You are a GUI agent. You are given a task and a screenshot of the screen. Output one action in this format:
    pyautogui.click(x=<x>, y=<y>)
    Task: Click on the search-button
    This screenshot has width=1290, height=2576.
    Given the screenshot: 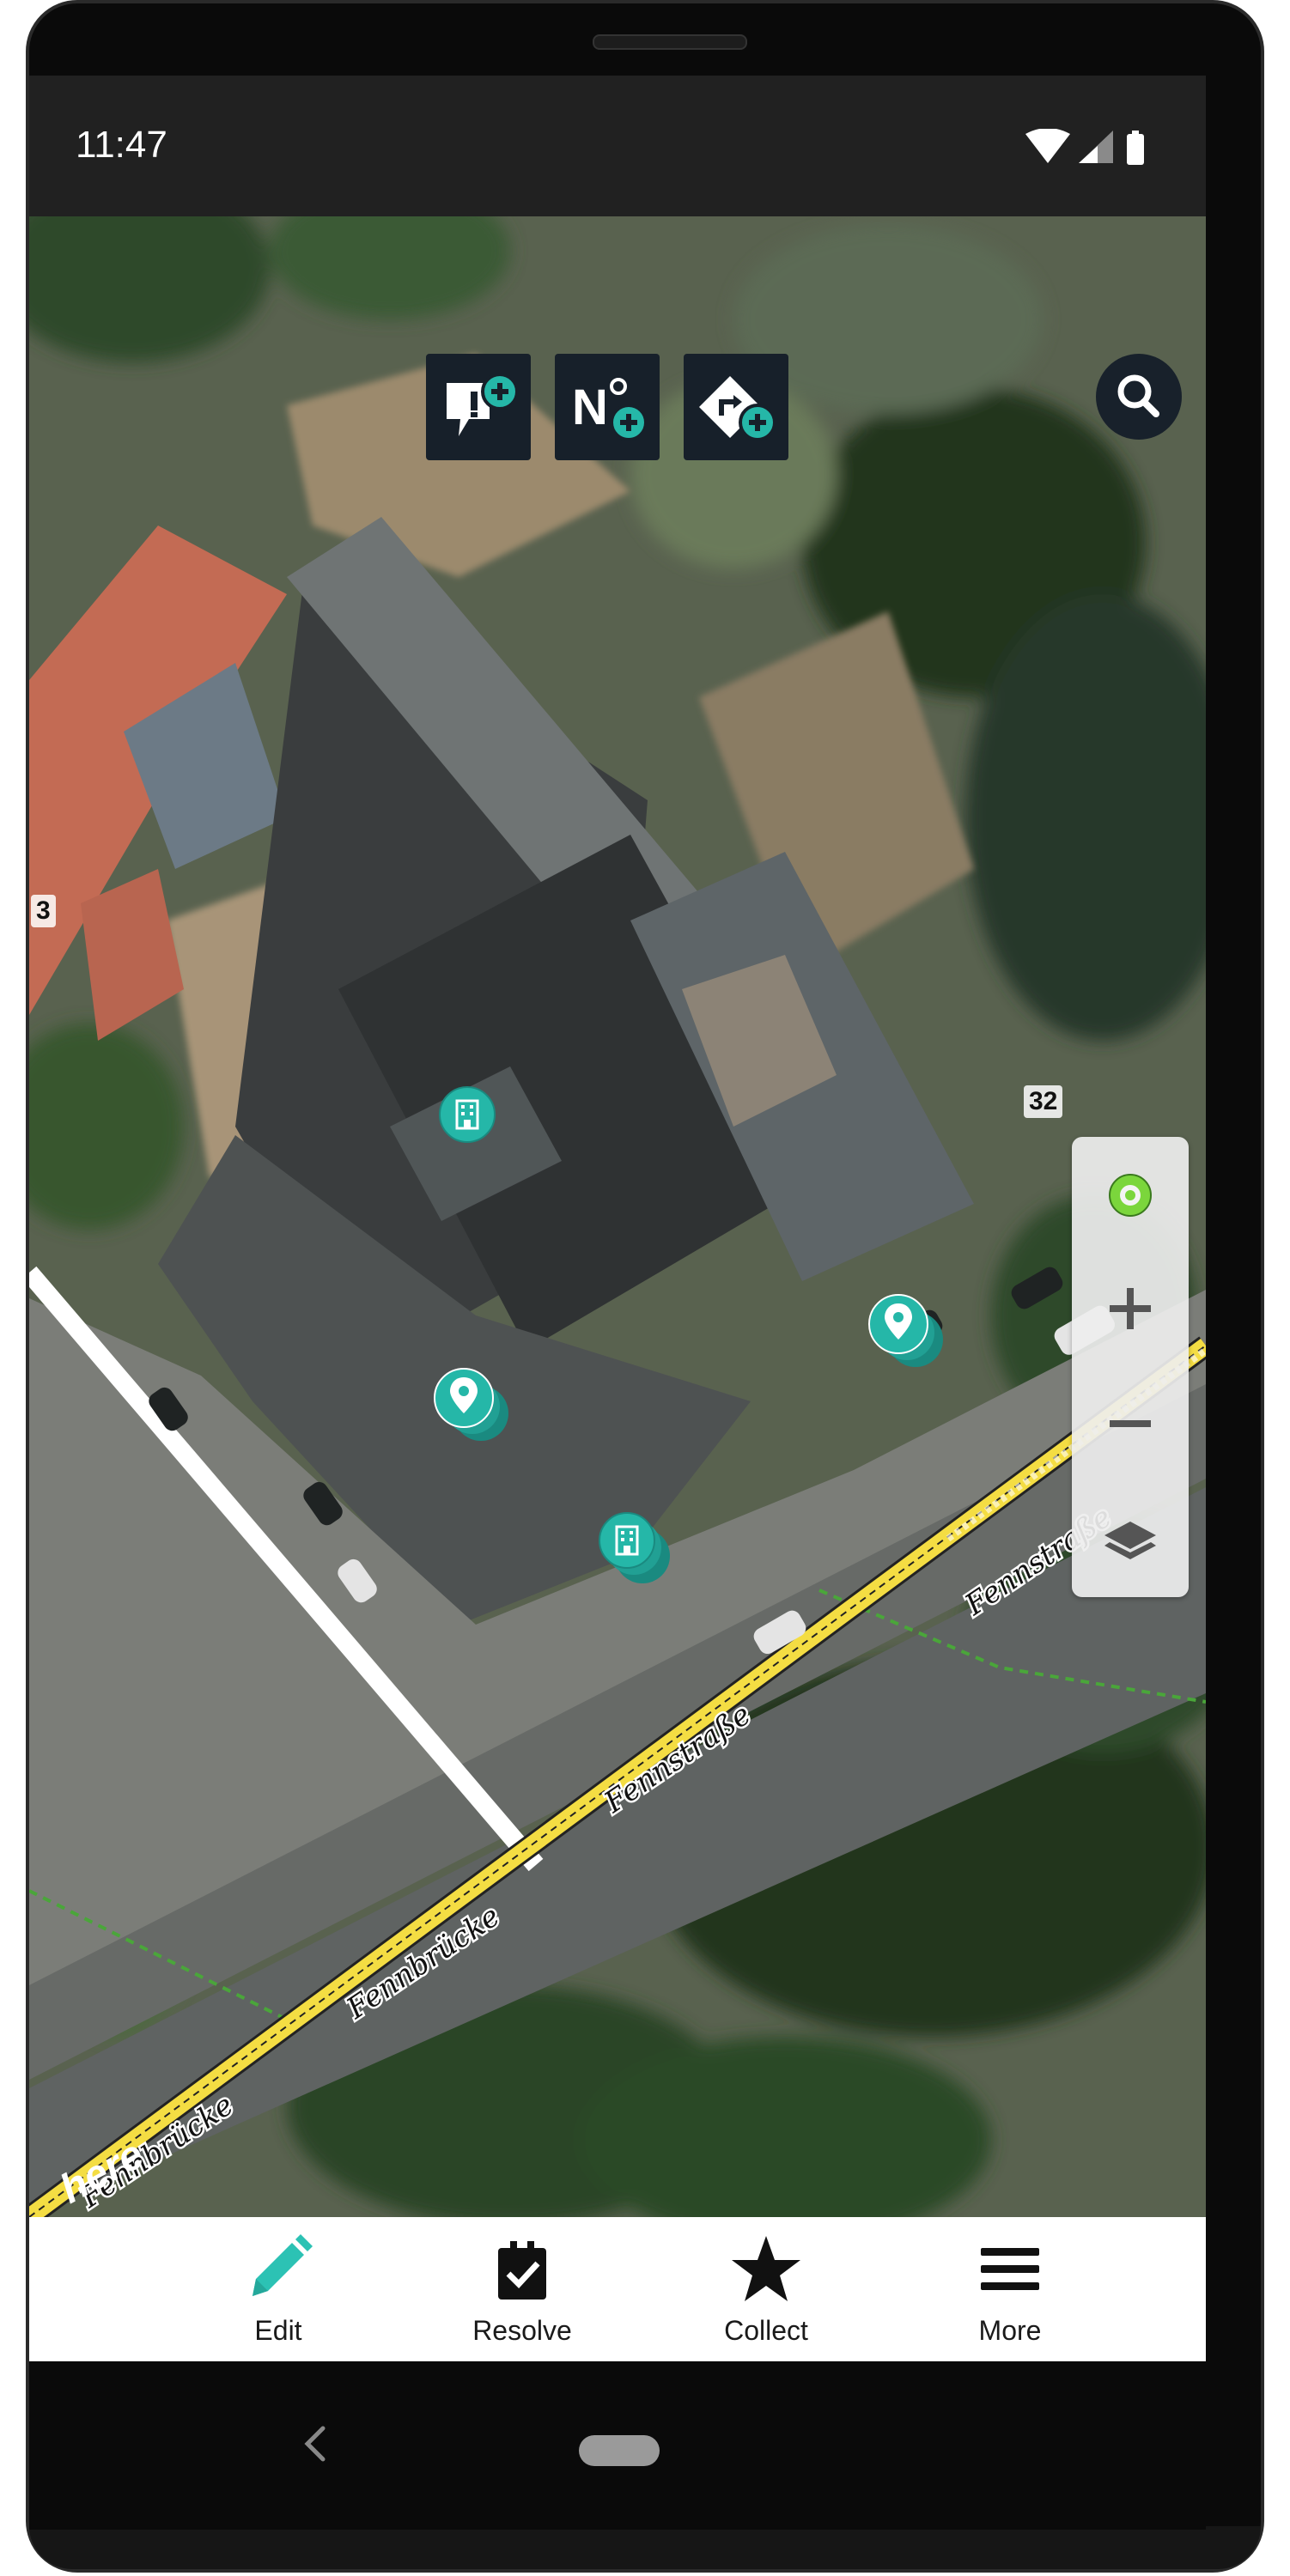 What is the action you would take?
    pyautogui.click(x=1139, y=397)
    